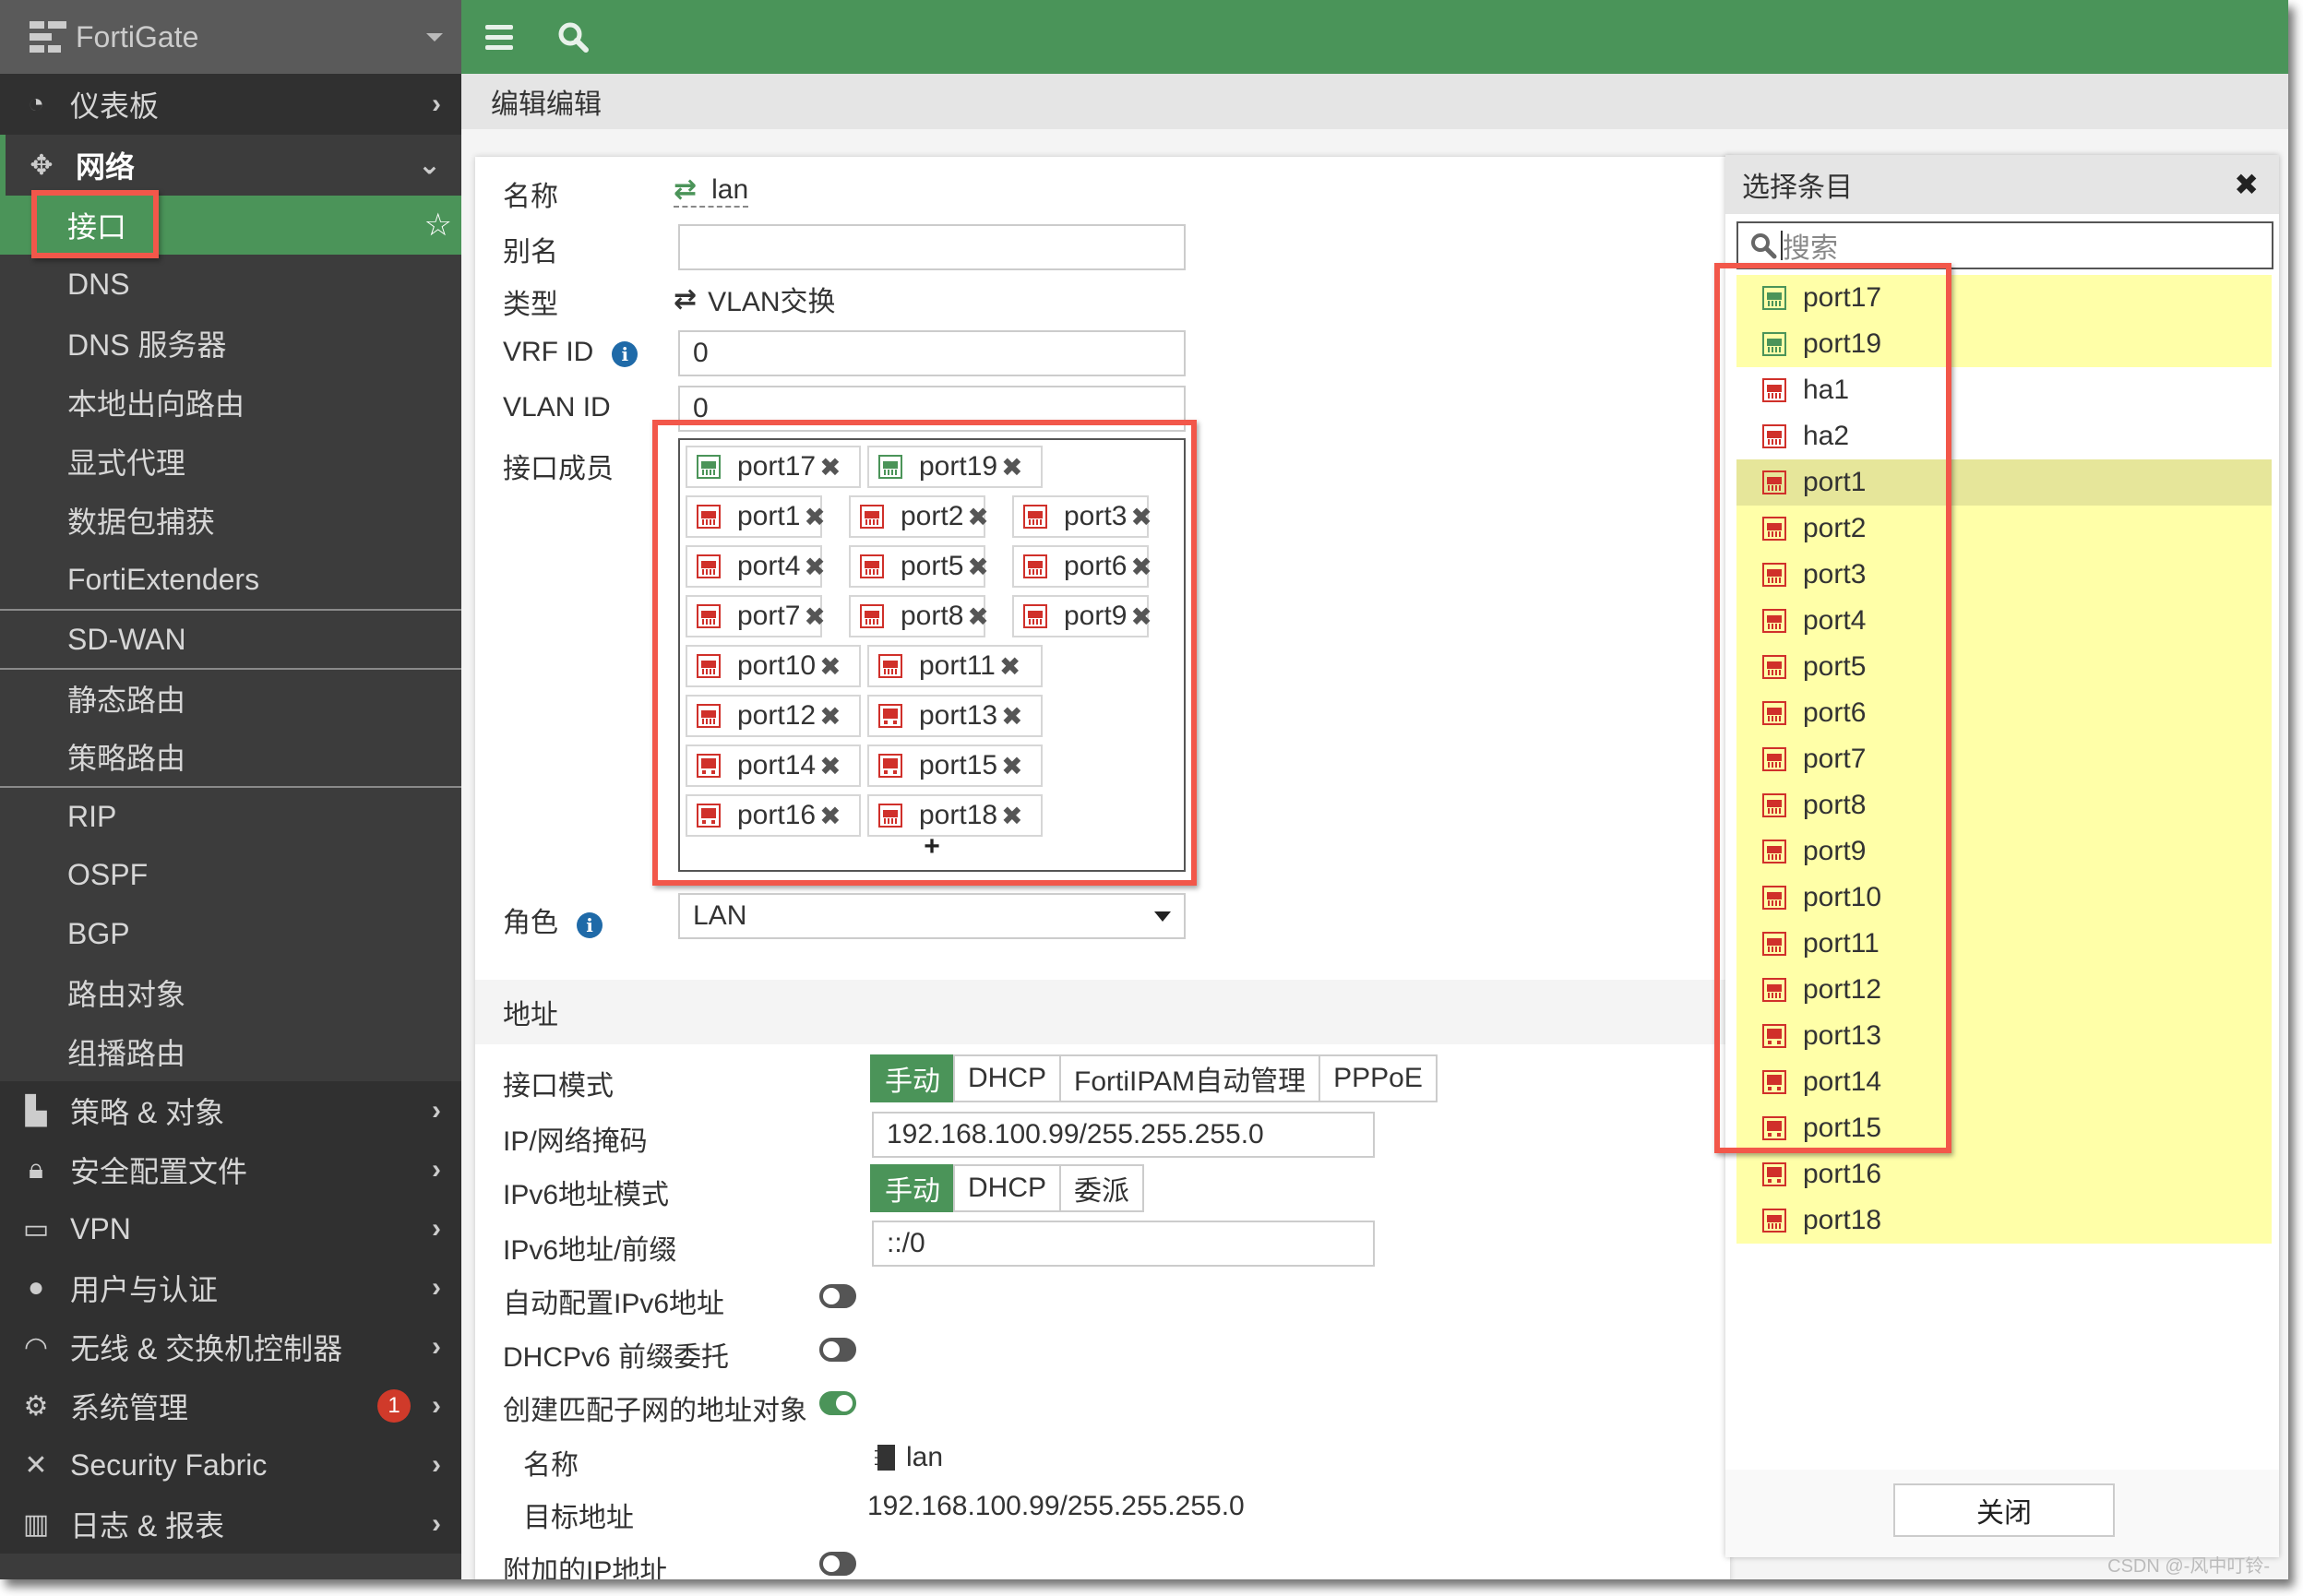 The height and width of the screenshot is (1596, 2303). I want to click on picker-list-item: port6, so click(2004, 713).